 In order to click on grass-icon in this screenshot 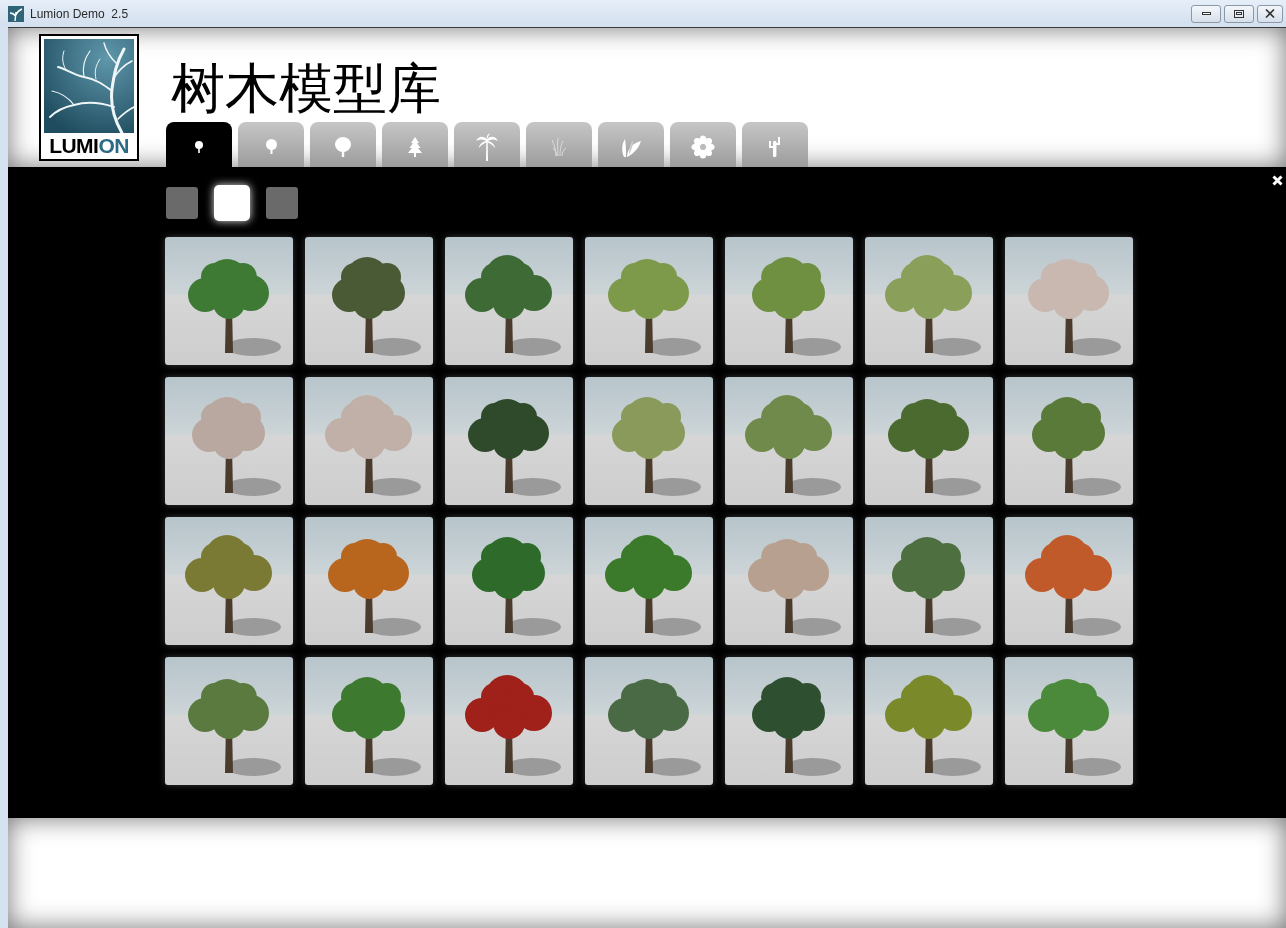, I will do `click(559, 146)`.